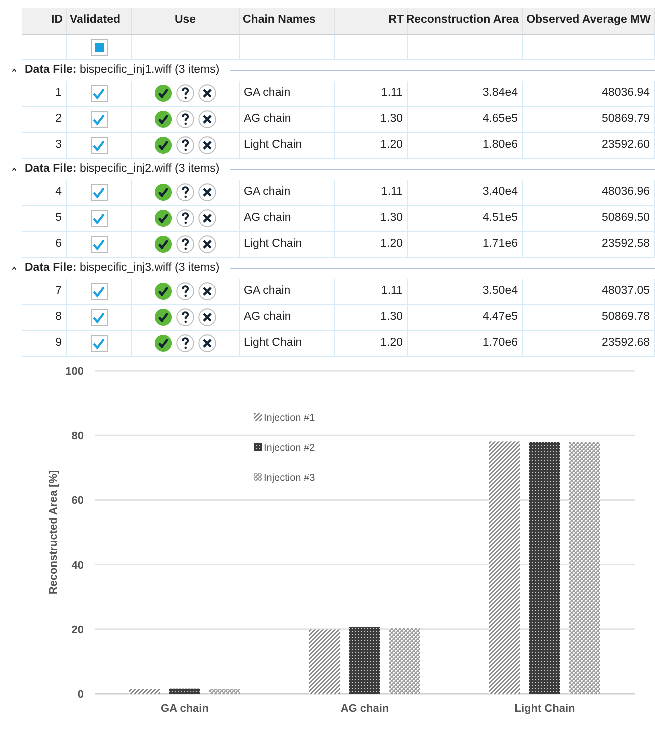 Image resolution: width=655 pixels, height=729 pixels. Describe the element at coordinates (185, 709) in the screenshot. I see `axis-category-label: GA chain` at that location.